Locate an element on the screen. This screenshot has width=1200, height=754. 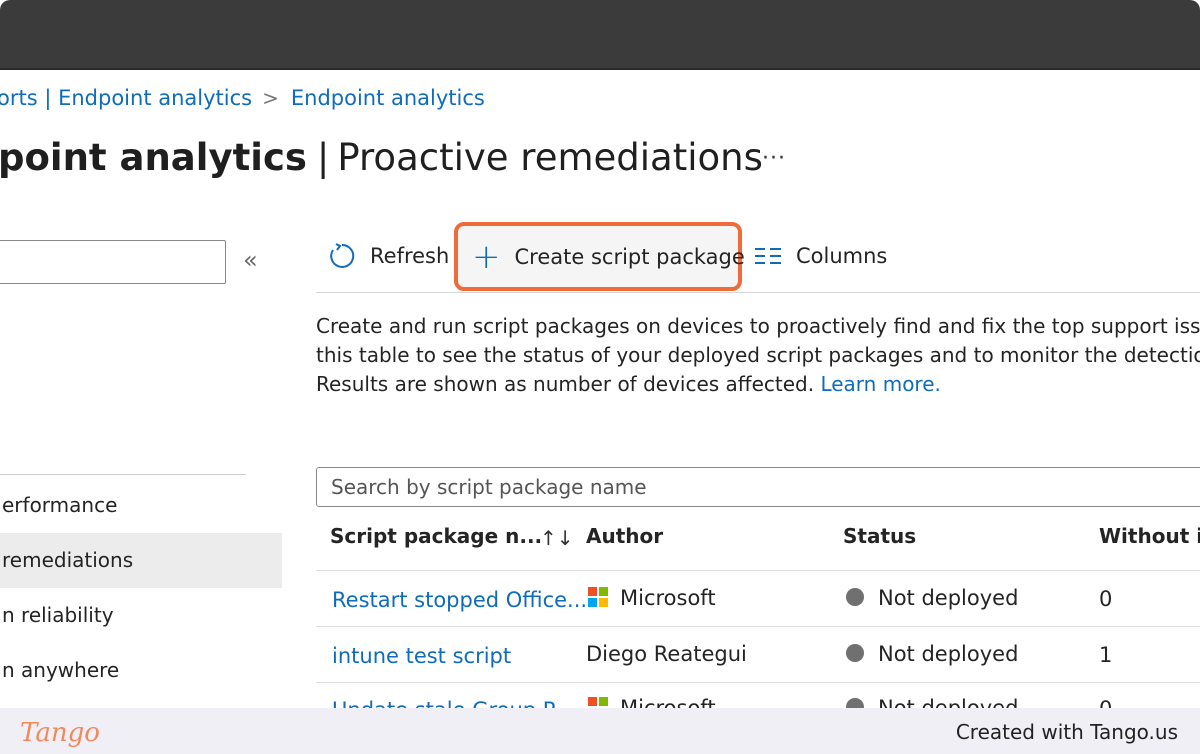
collapse-sidebar-icon: « is located at coordinates (250, 260).